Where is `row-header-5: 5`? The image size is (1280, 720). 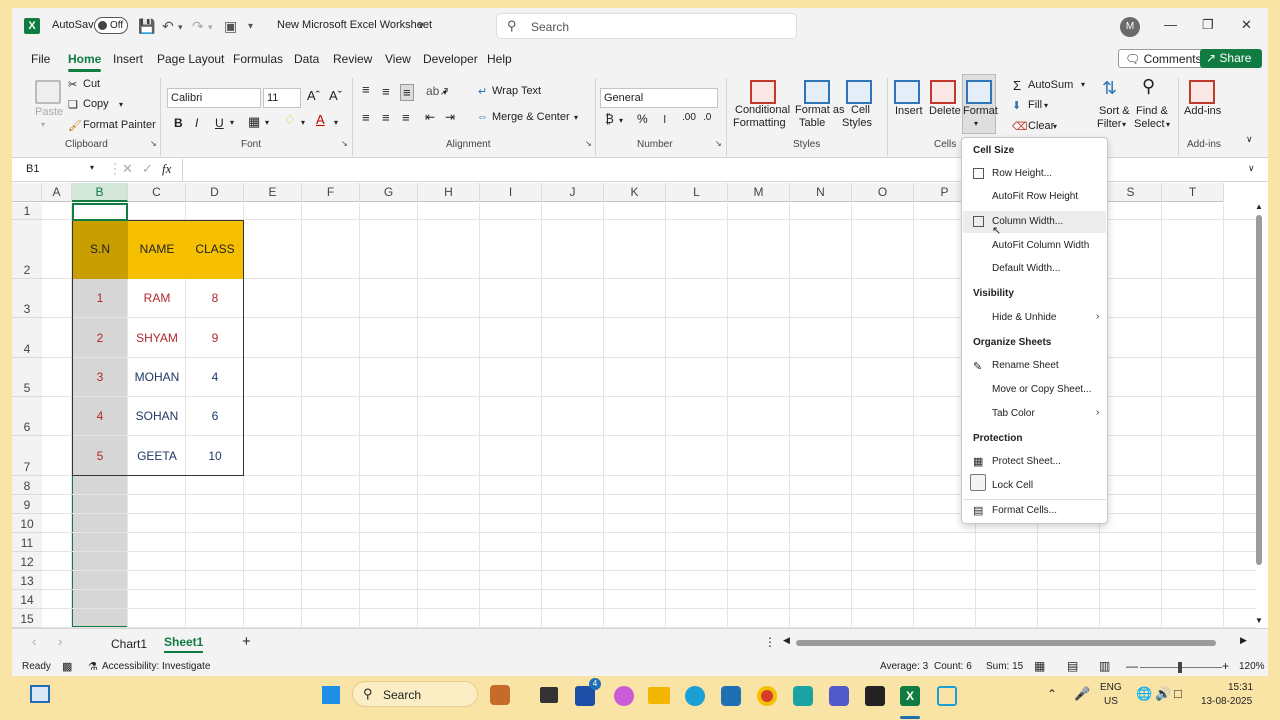 row-header-5: 5 is located at coordinates (27, 377).